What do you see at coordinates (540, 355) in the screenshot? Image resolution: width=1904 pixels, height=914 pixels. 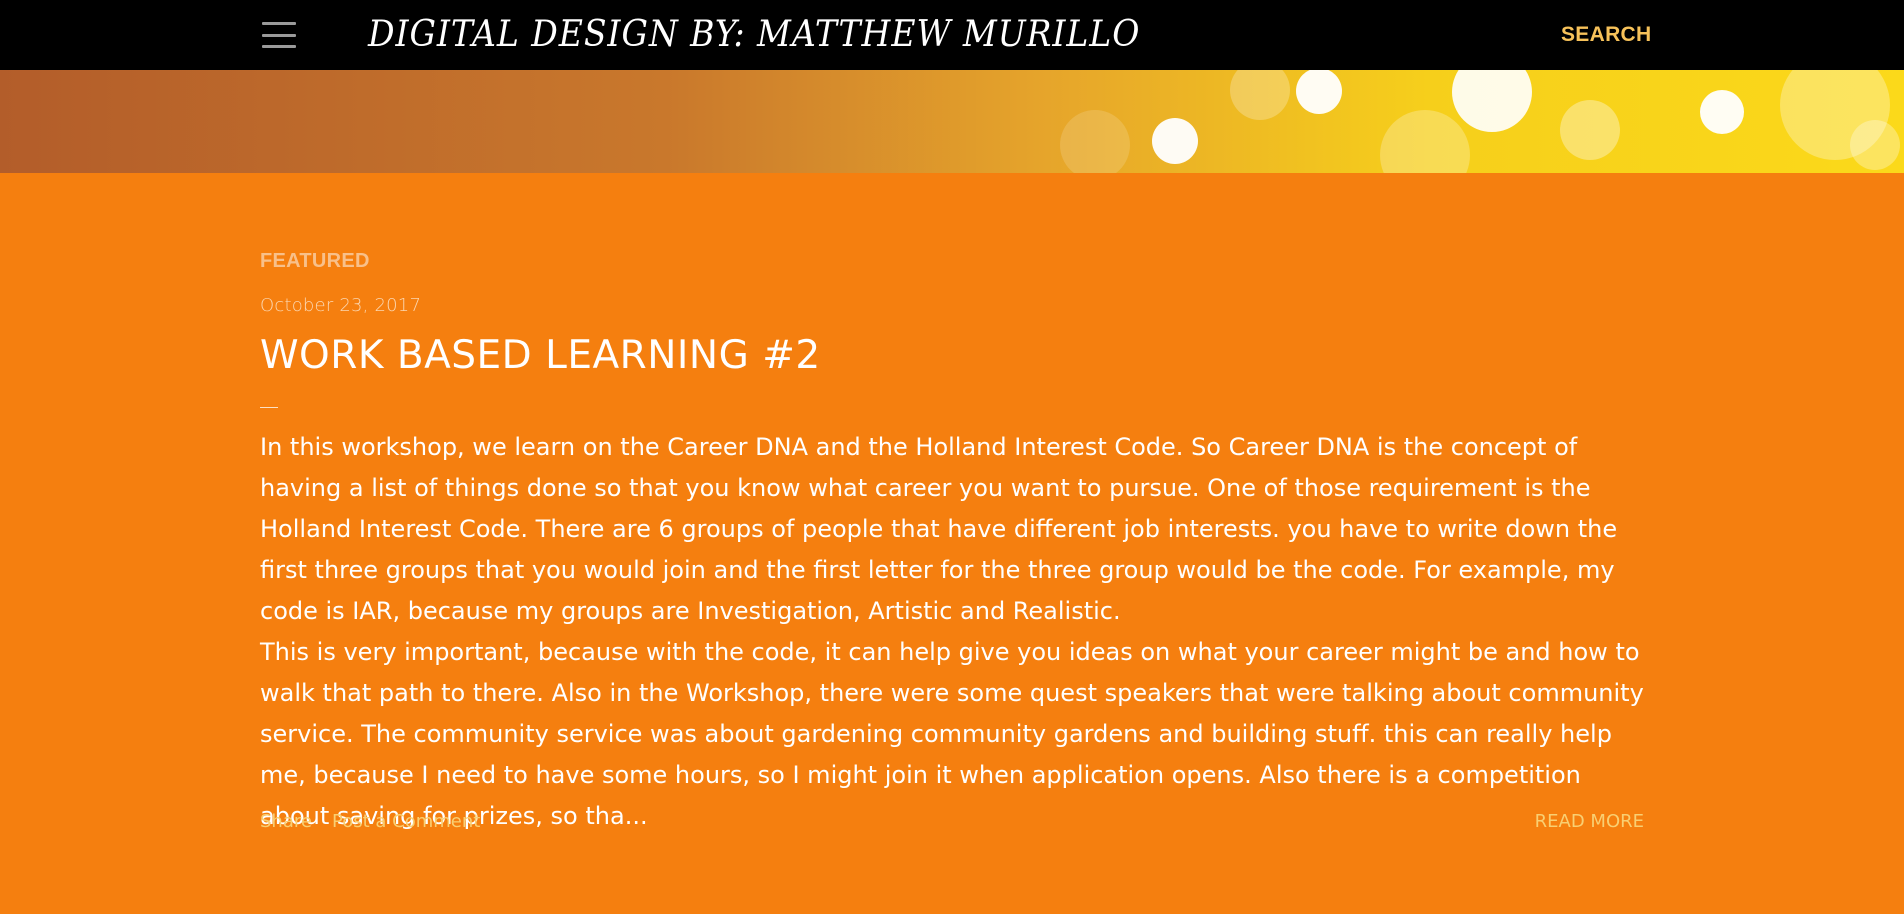 I see `post-title: WORK BASED LEARNING #2` at bounding box center [540, 355].